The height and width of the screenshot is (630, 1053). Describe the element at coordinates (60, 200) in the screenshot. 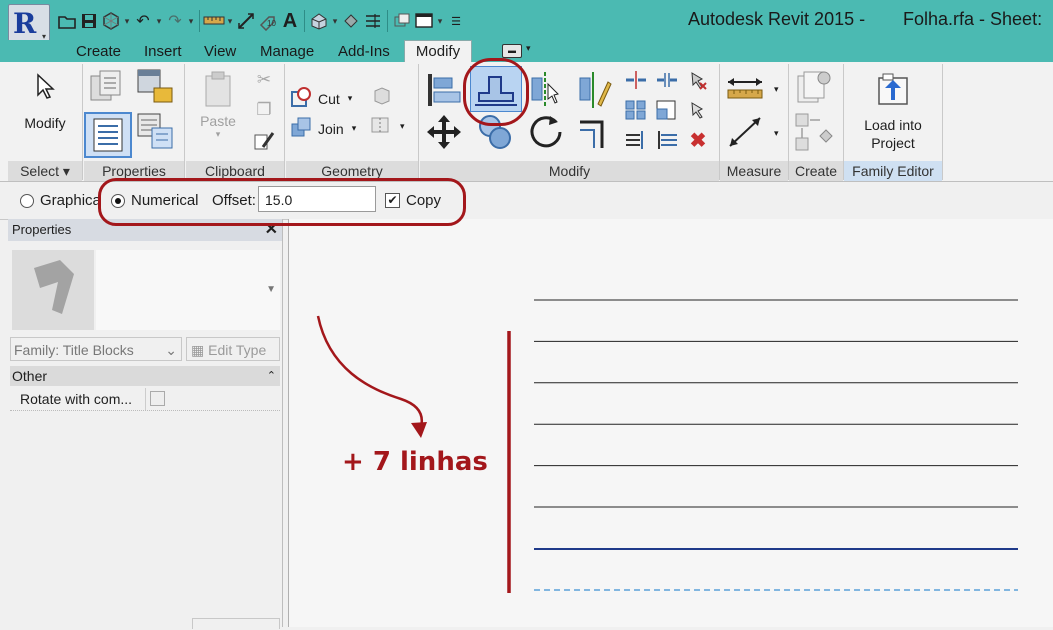

I see `graphical-radio: Graphica` at that location.